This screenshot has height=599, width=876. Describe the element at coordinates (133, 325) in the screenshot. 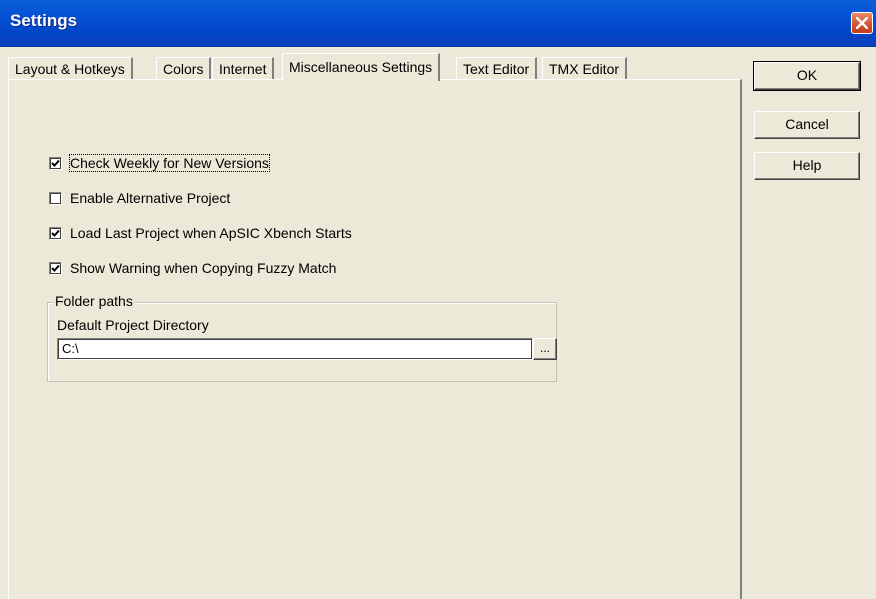

I see `default-project-directory-label: Default Project Directory` at that location.